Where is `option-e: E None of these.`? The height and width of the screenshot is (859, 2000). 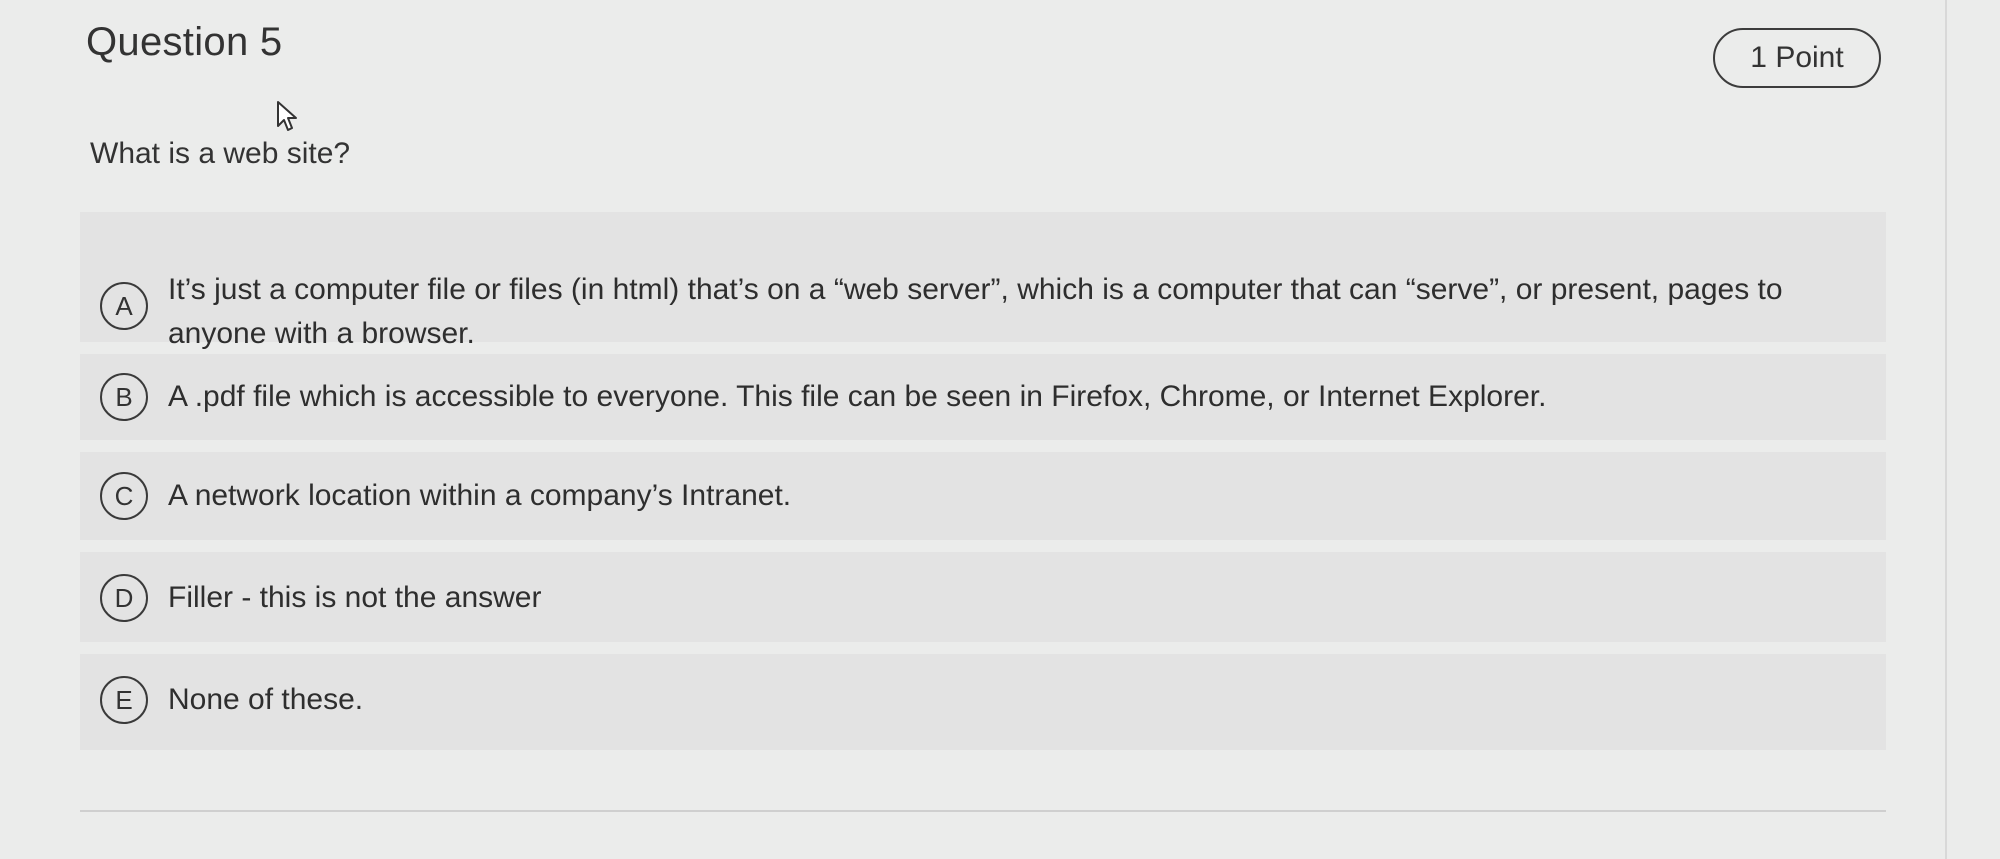
option-e: E None of these. is located at coordinates (983, 702).